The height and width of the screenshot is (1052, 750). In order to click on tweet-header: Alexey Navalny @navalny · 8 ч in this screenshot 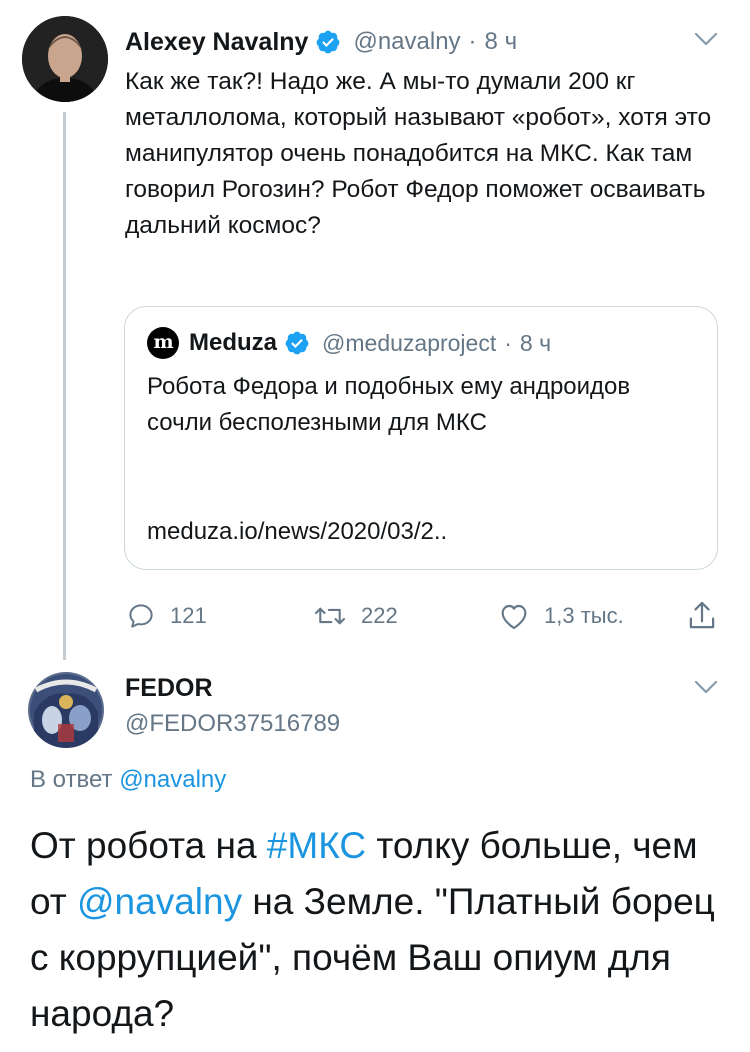, I will do `click(321, 42)`.